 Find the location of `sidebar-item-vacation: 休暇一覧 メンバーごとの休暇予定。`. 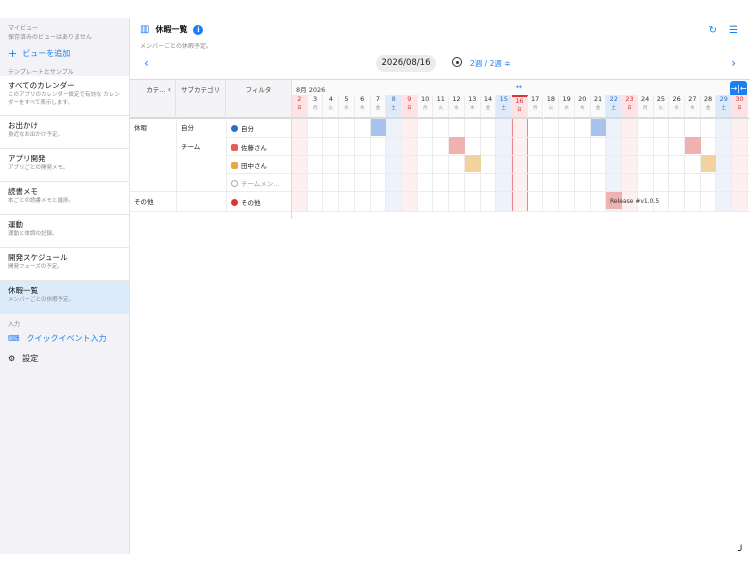

sidebar-item-vacation: 休暇一覧 メンバーごとの休暇予定。 is located at coordinates (64, 297).